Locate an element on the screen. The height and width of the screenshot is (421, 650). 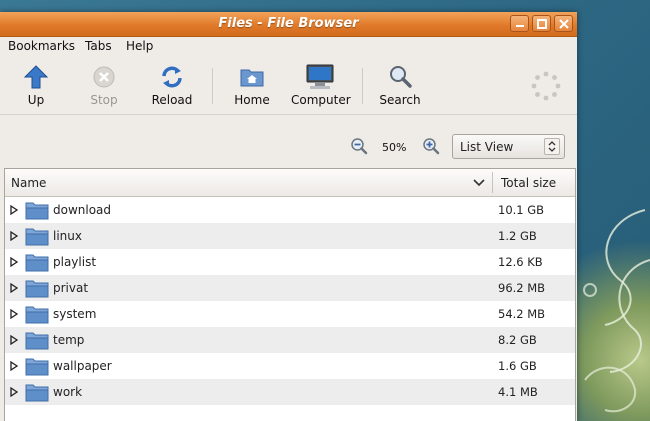
list-item: temp 8.2 GB is located at coordinates (290, 340).